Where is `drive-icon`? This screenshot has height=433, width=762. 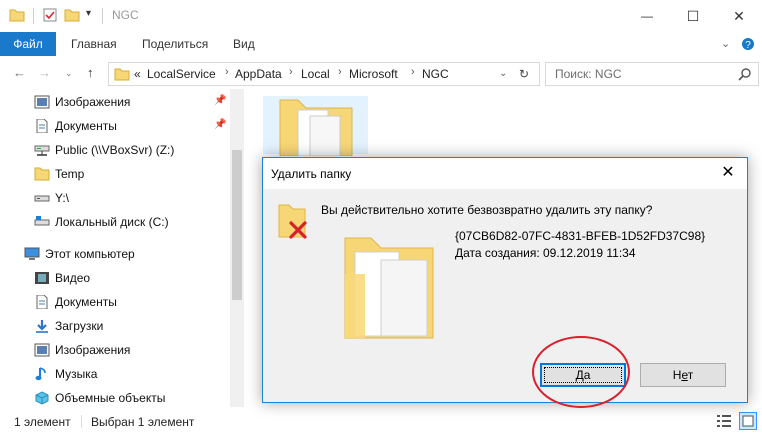
drive-icon is located at coordinates (42, 198).